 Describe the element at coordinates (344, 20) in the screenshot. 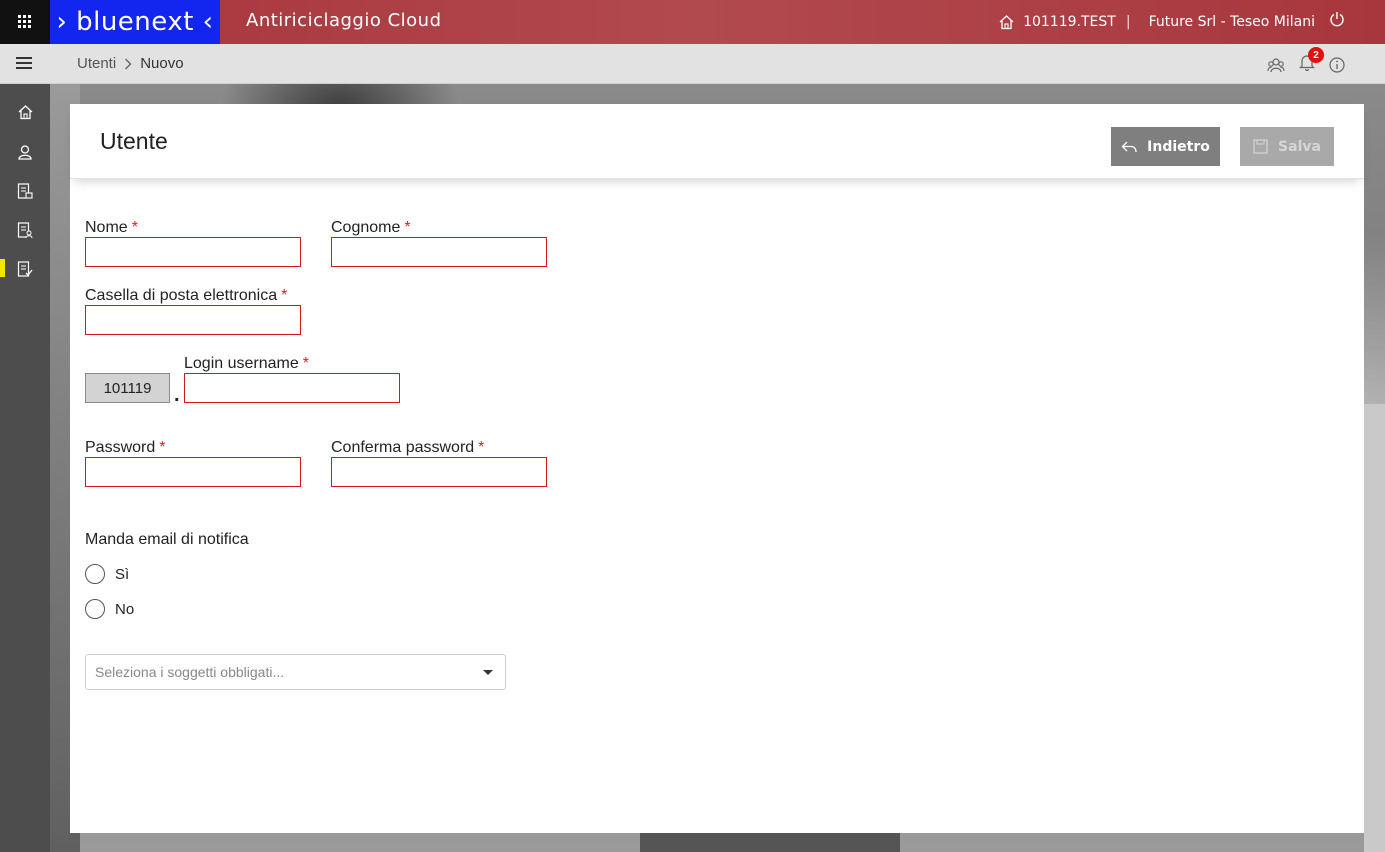

I see `app-title: Antiriciclaggio Cloud` at that location.